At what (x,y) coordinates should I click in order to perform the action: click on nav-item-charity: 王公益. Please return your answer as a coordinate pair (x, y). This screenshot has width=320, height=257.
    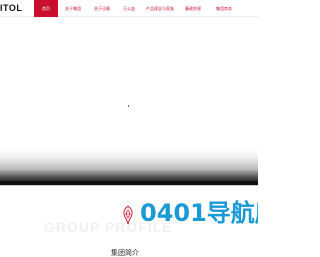
    Looking at the image, I should click on (129, 8).